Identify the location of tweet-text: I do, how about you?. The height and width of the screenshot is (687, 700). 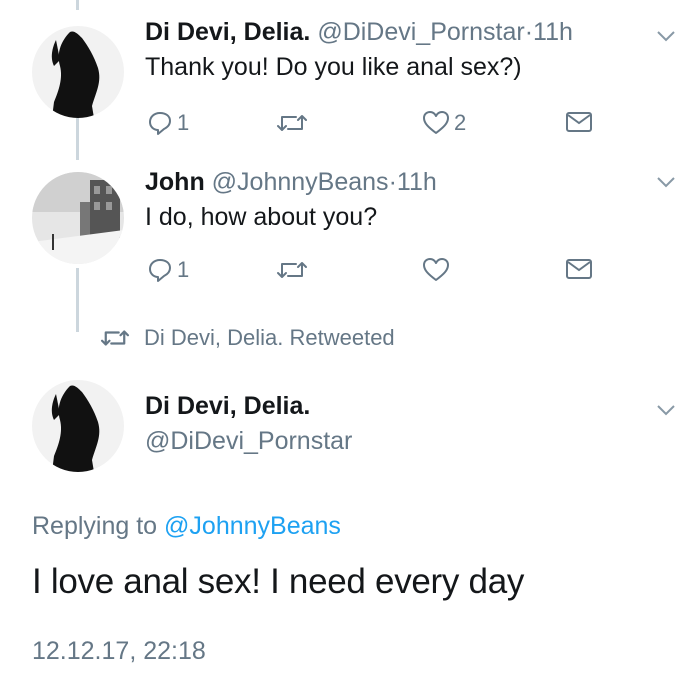
(261, 217).